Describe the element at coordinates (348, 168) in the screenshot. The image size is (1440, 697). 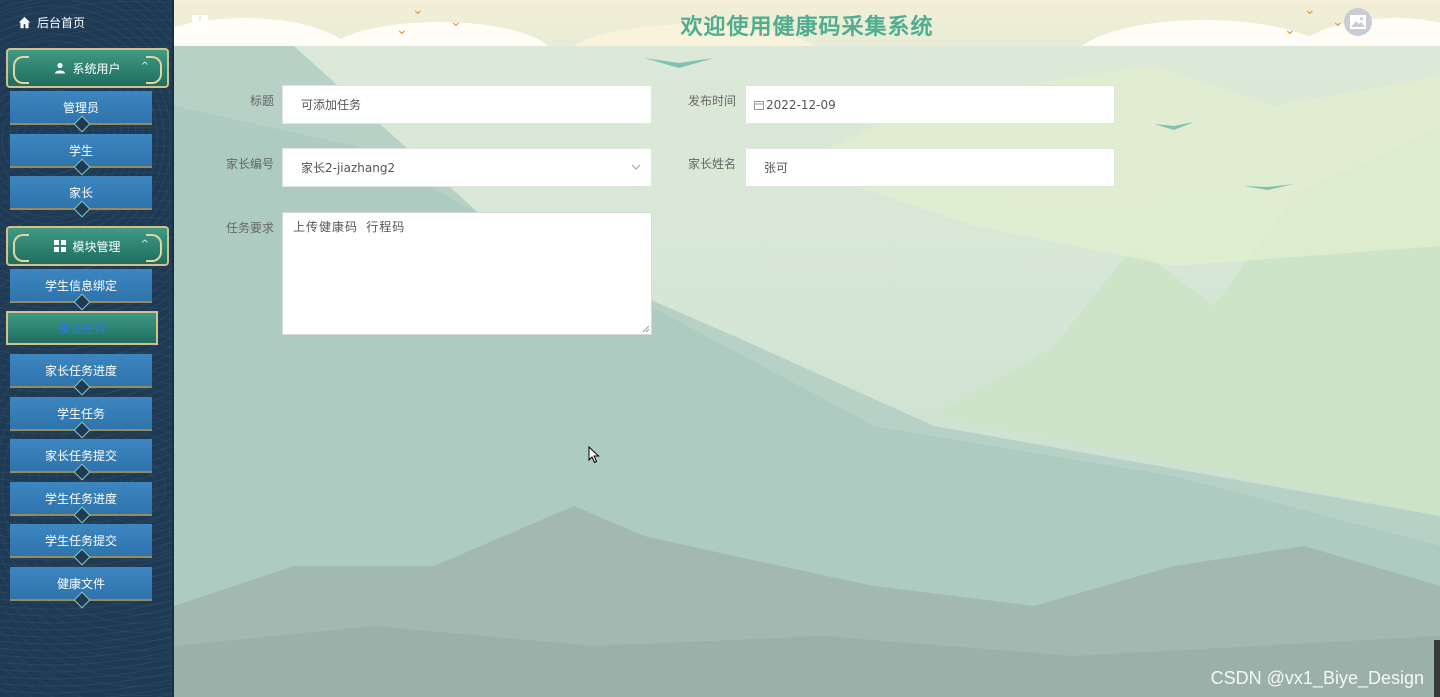
I see `parent-id-value: 家长2-jiazhang2` at that location.